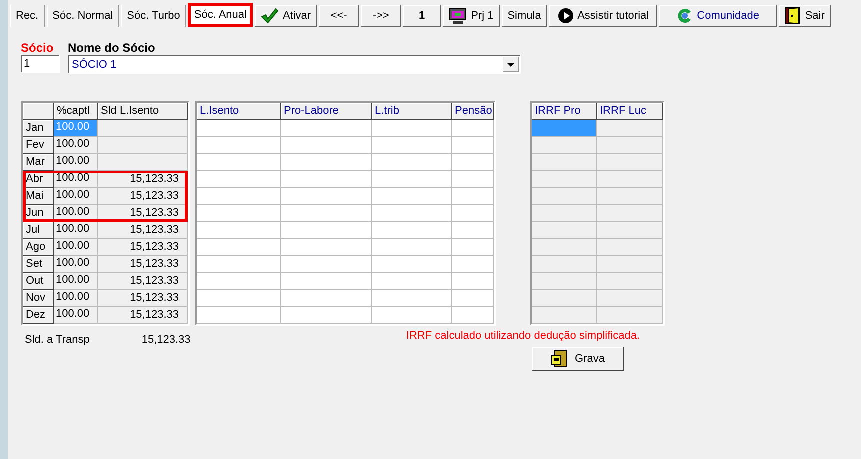 This screenshot has width=861, height=459. Describe the element at coordinates (718, 16) in the screenshot. I see `toolbar-button: Comunidade` at that location.